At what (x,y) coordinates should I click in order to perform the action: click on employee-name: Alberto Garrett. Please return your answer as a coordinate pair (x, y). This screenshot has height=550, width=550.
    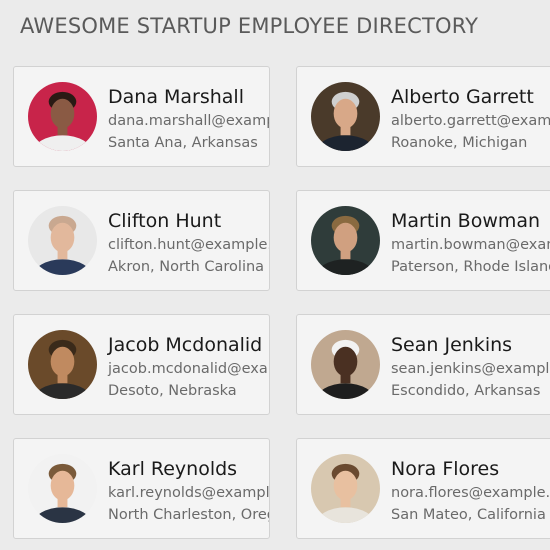
    Looking at the image, I should click on (462, 97).